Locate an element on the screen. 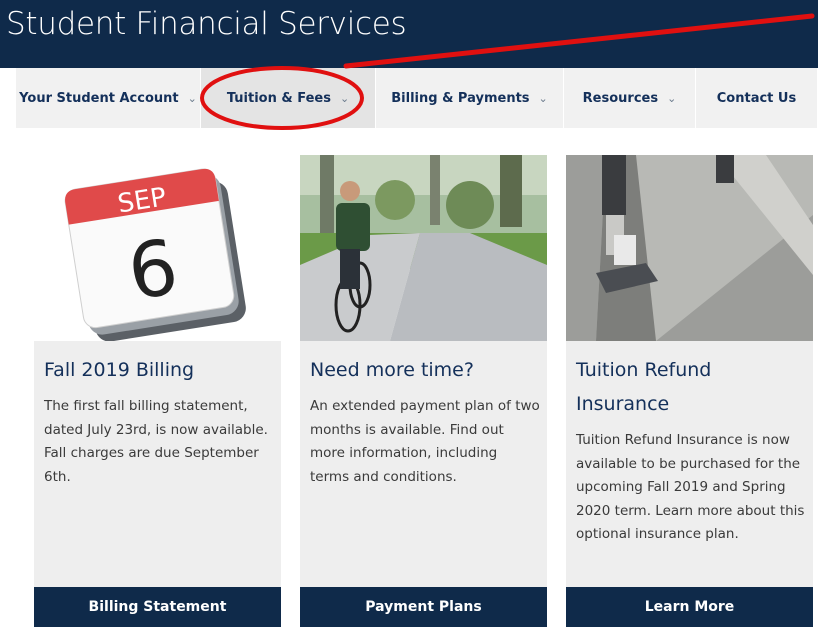  nav-item-resources: Resources ⌄ is located at coordinates (630, 98).